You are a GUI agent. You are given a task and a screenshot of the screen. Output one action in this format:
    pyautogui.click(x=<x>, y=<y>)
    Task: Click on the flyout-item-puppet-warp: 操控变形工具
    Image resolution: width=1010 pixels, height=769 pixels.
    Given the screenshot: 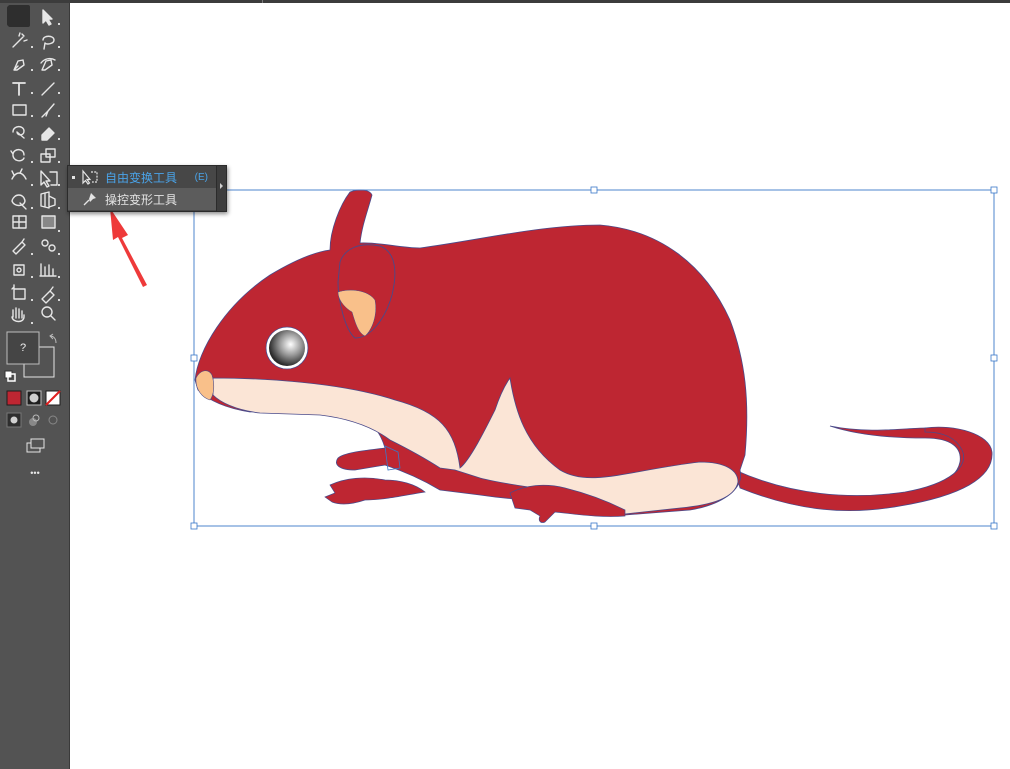 What is the action you would take?
    pyautogui.click(x=146, y=199)
    